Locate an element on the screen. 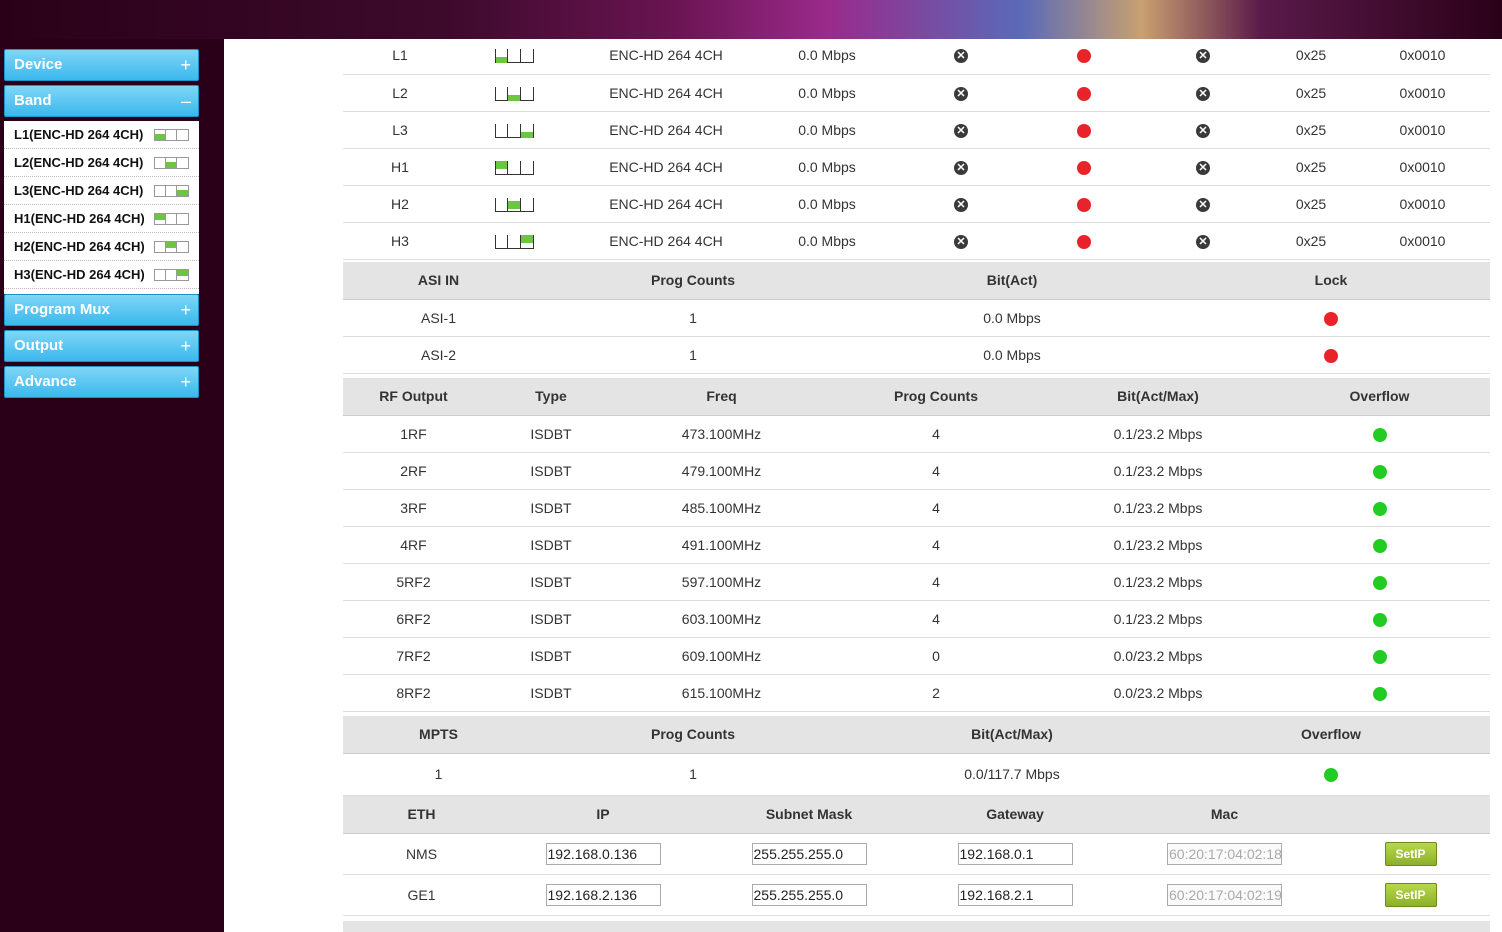 Image resolution: width=1502 pixels, height=932 pixels. eth-name: NMS is located at coordinates (421, 854).